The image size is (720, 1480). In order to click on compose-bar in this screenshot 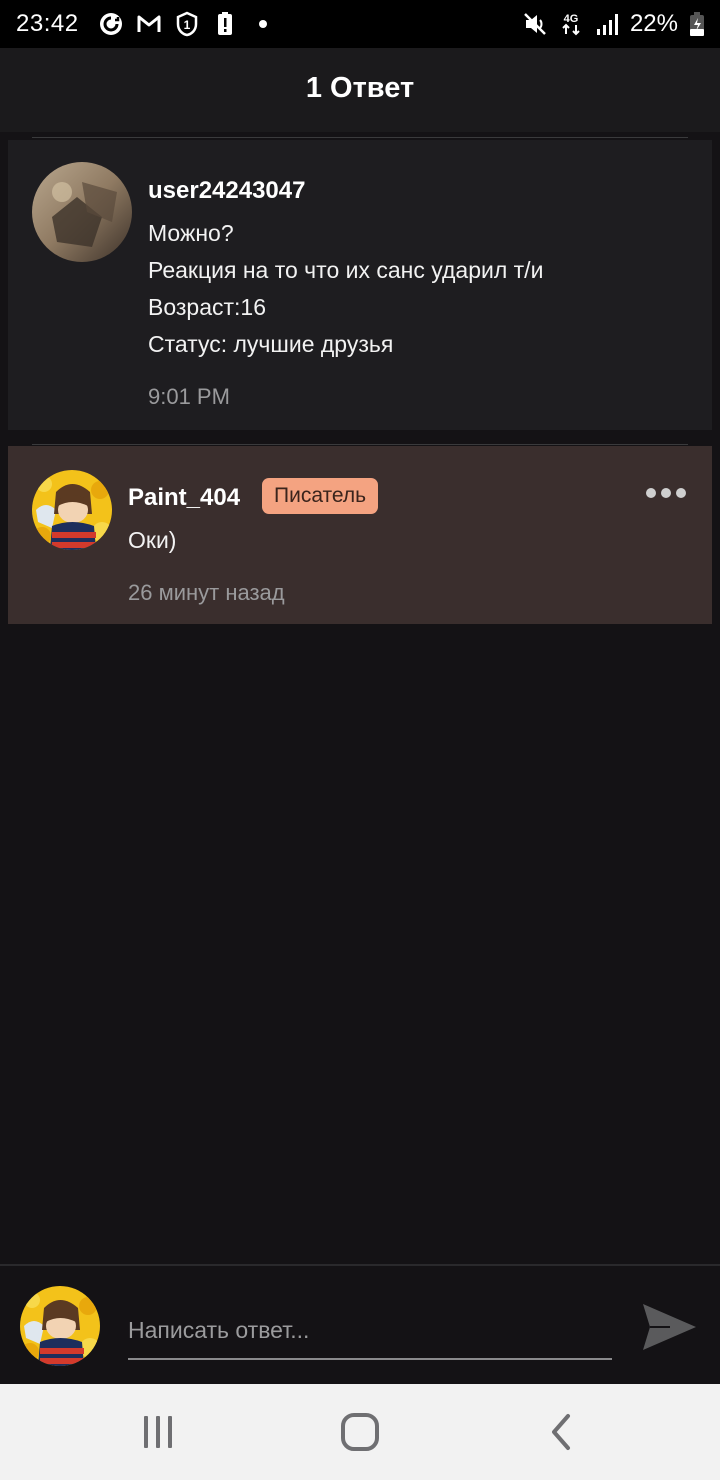, I will do `click(360, 1324)`.